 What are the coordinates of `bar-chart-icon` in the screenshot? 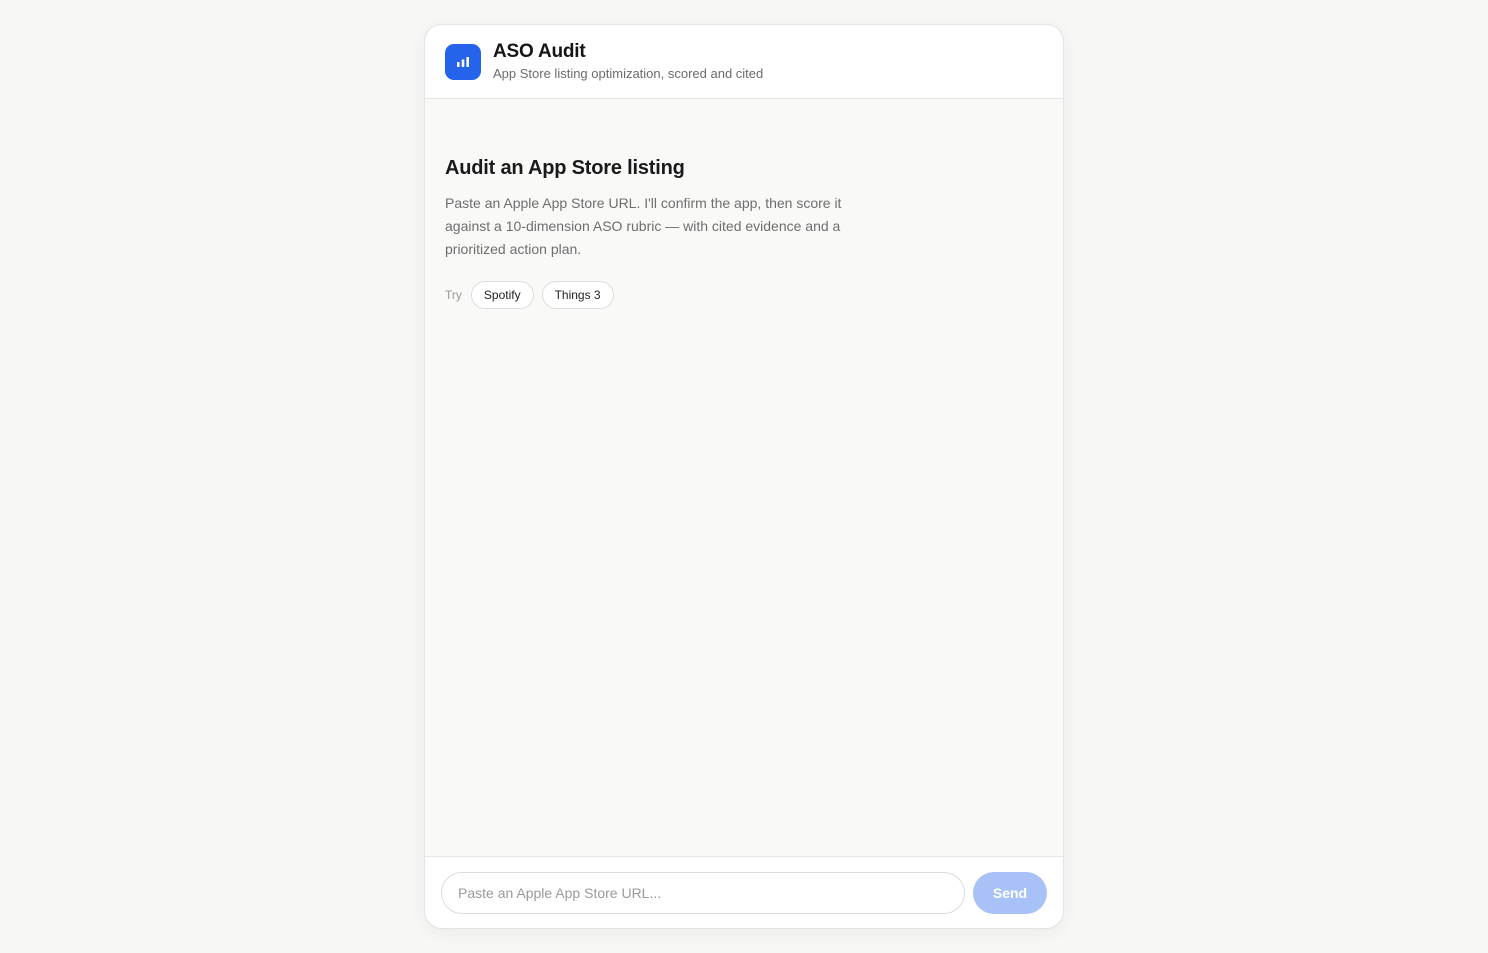 It's located at (463, 61).